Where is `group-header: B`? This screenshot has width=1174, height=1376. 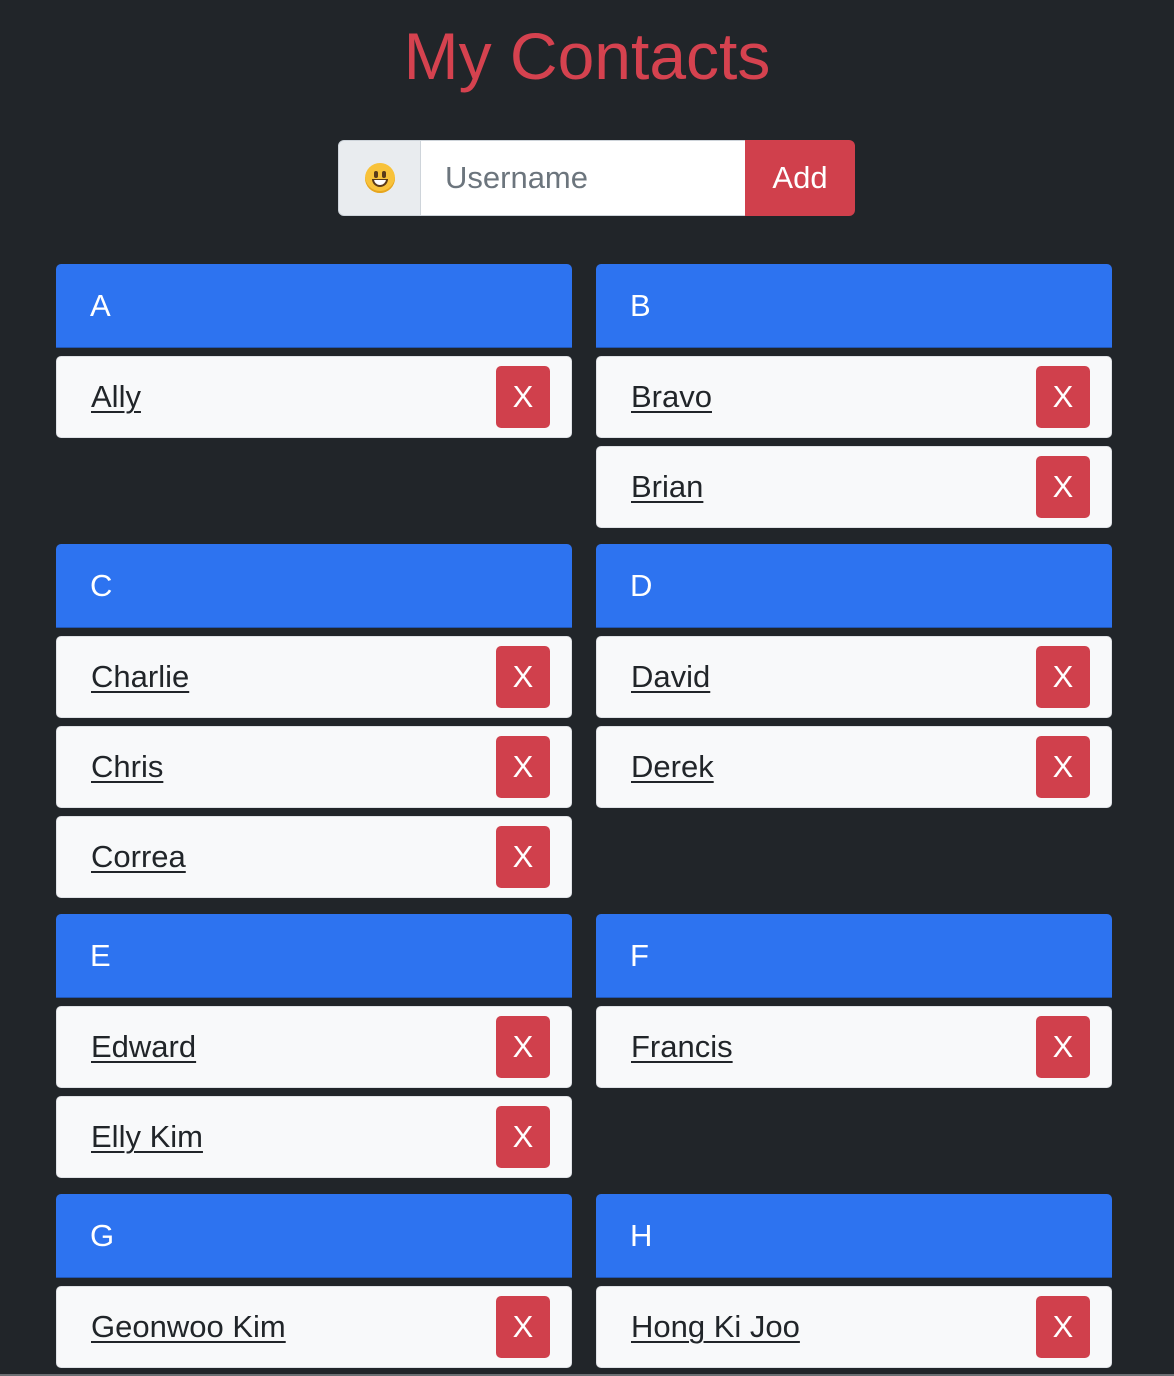 group-header: B is located at coordinates (854, 306).